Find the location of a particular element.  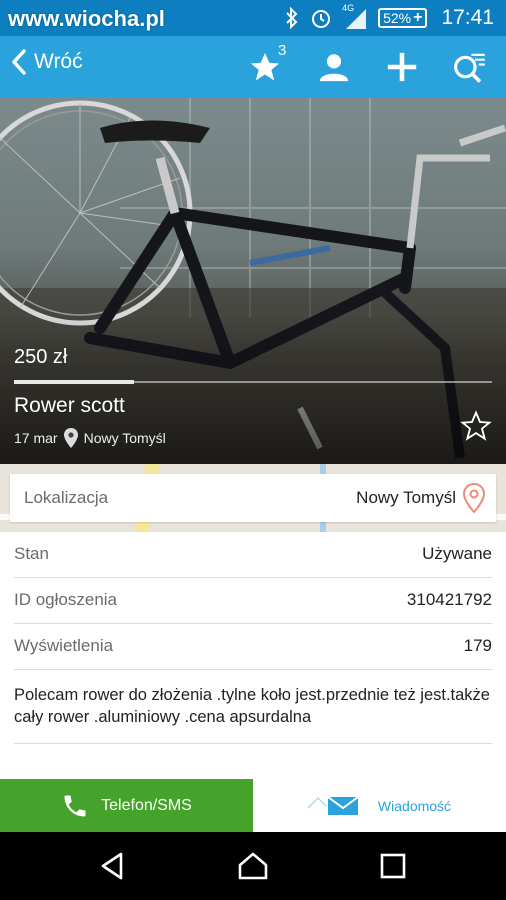

user-icon is located at coordinates (334, 67).